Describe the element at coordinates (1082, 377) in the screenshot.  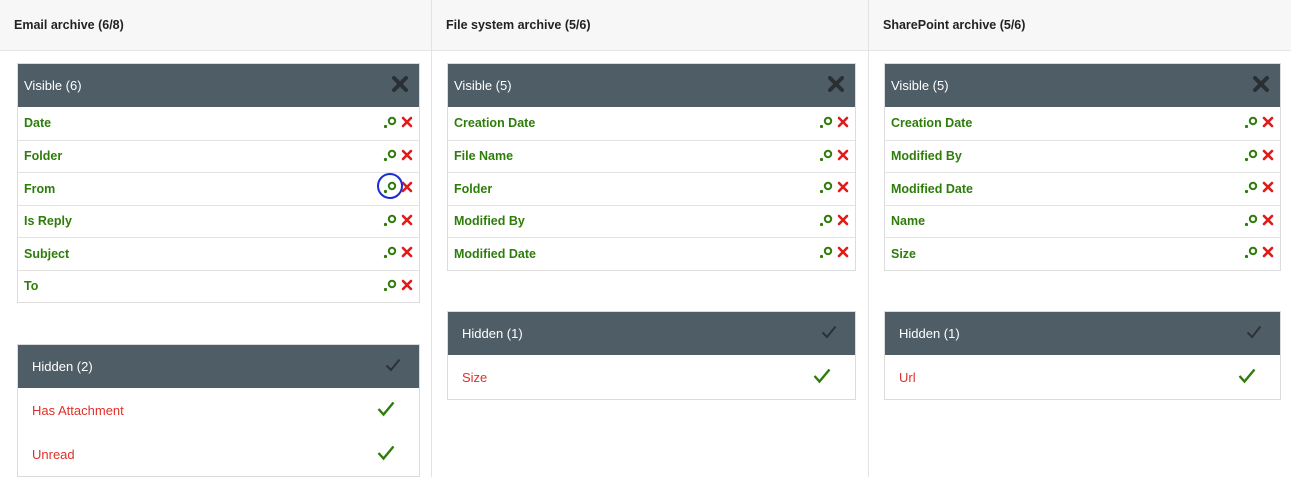
I see `hidden-list-item: Url` at that location.